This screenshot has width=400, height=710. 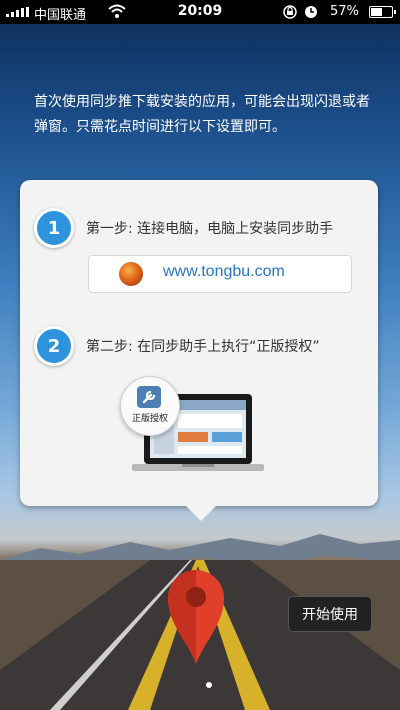 I want to click on tongbu-logo-icon, so click(x=131, y=274).